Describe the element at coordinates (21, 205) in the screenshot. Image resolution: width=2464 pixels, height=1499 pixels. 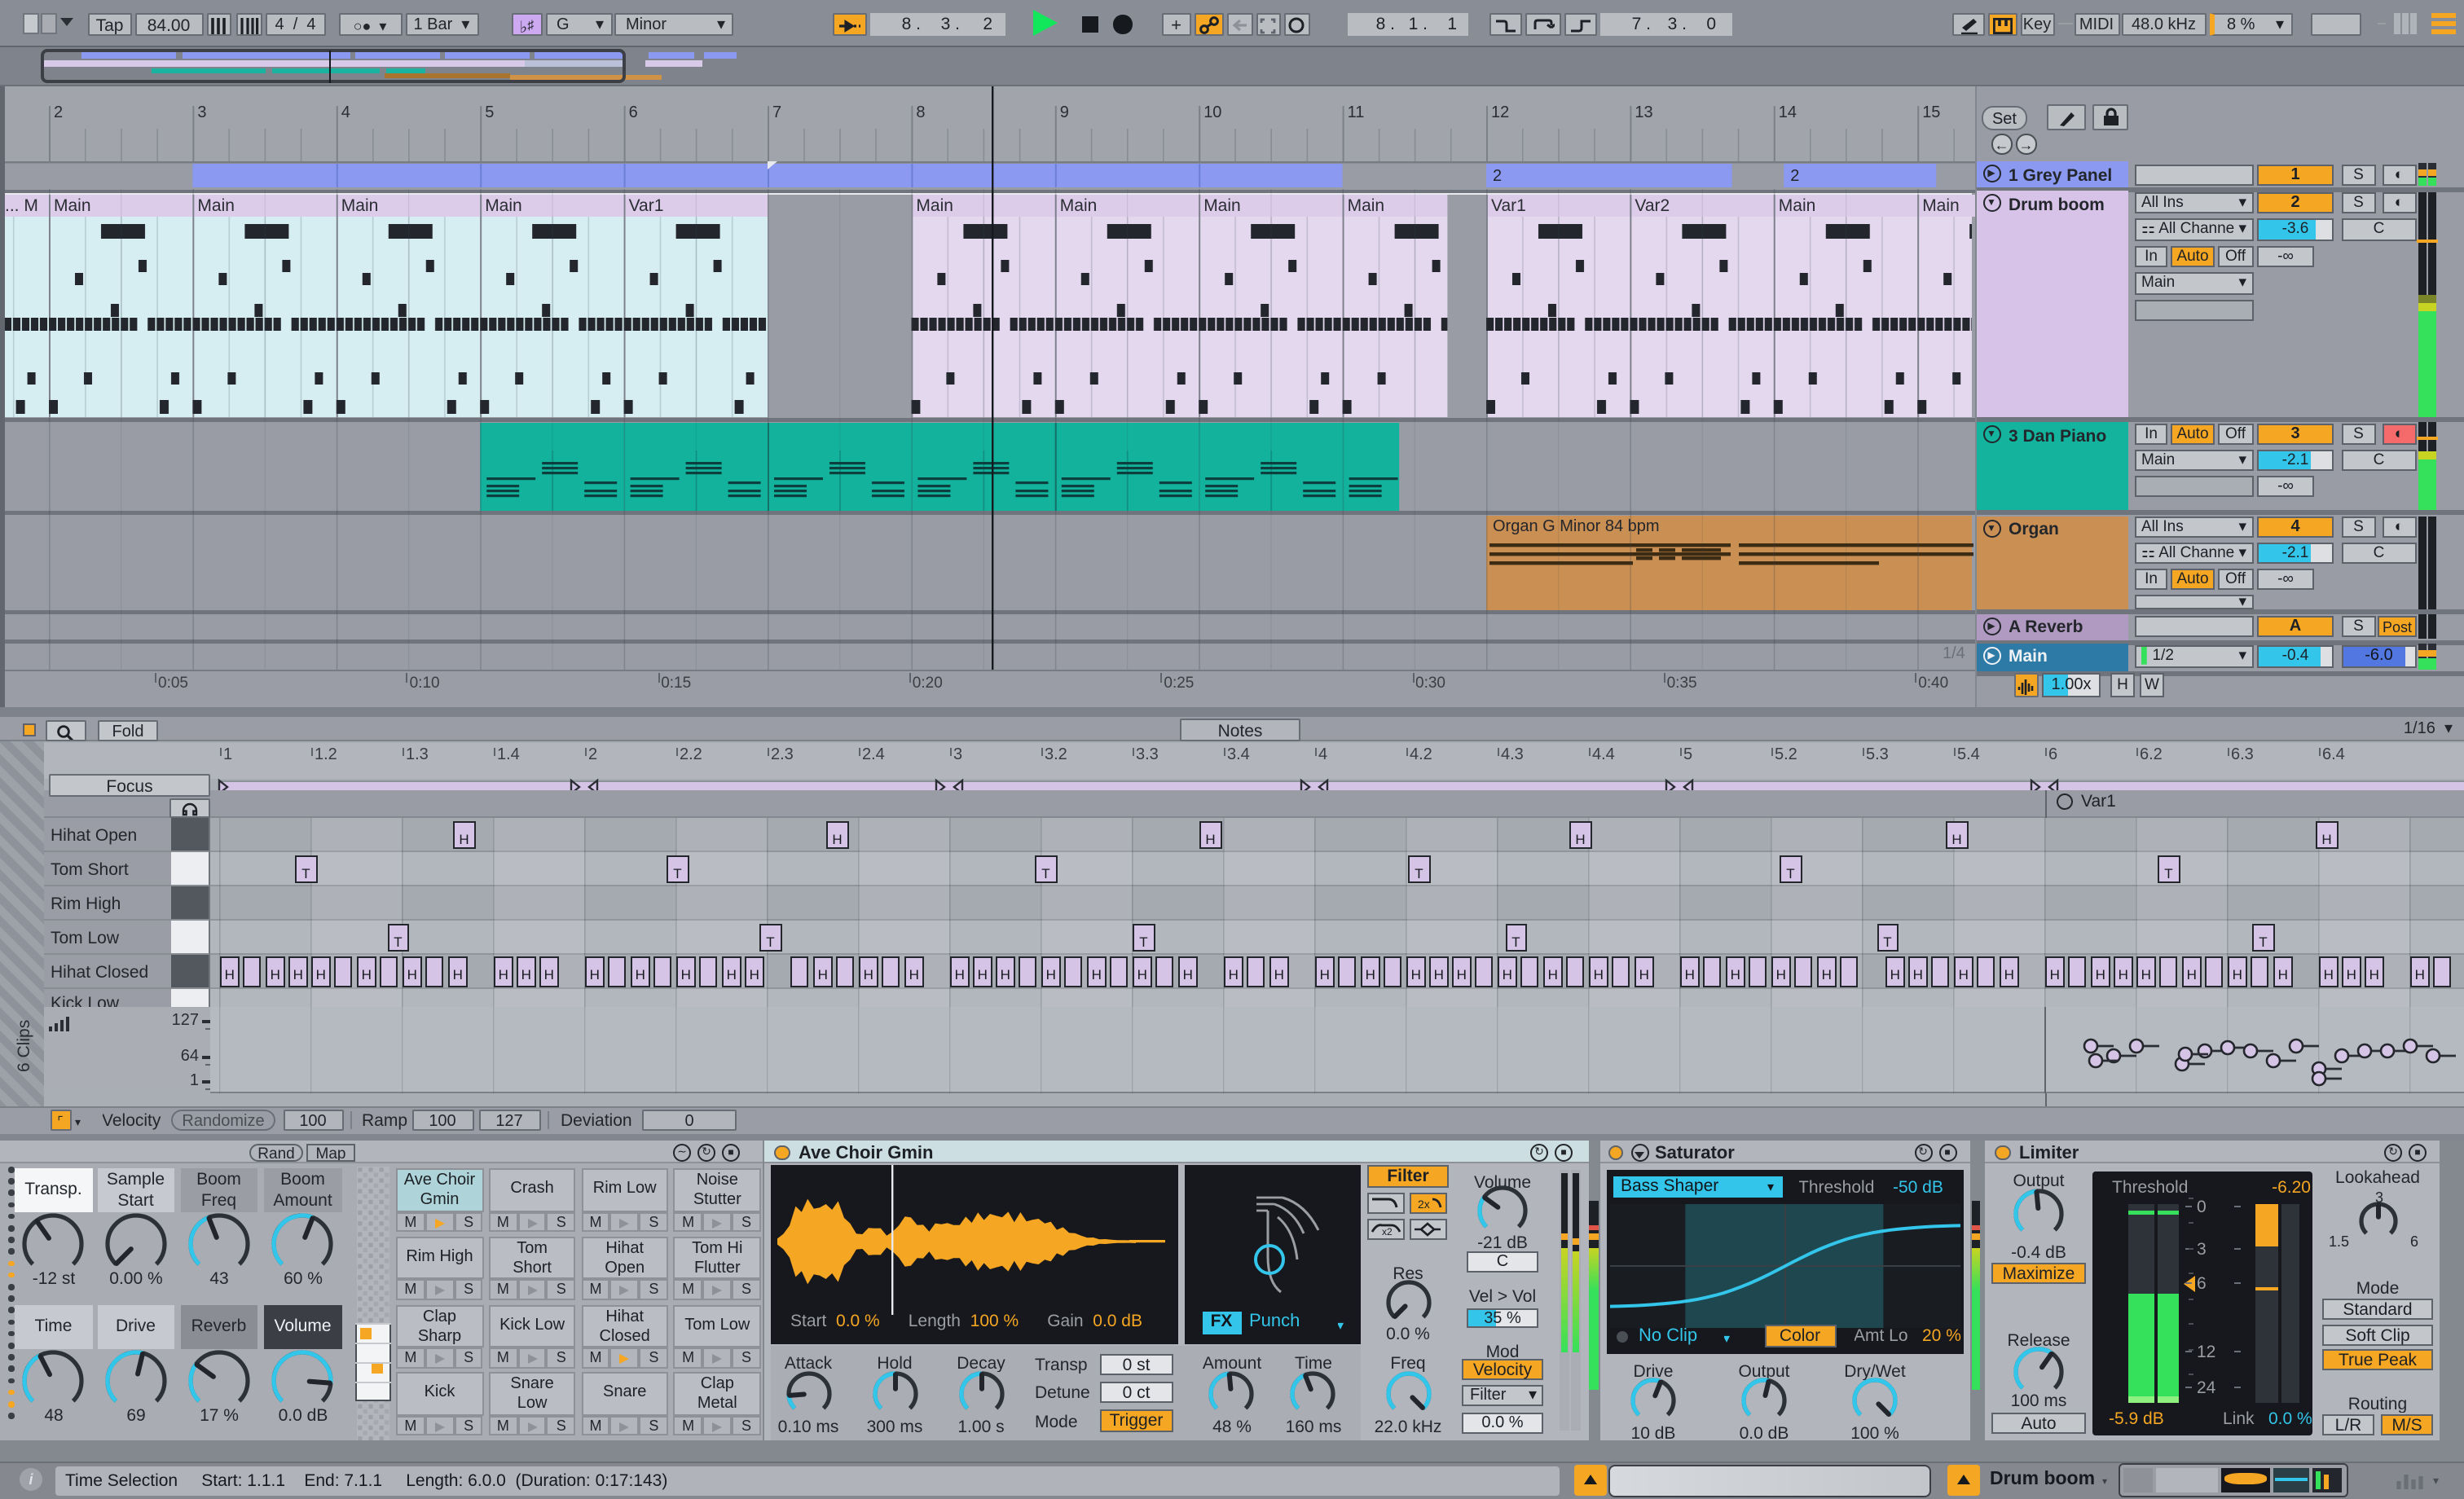
I see `svg-text: ... M` at that location.